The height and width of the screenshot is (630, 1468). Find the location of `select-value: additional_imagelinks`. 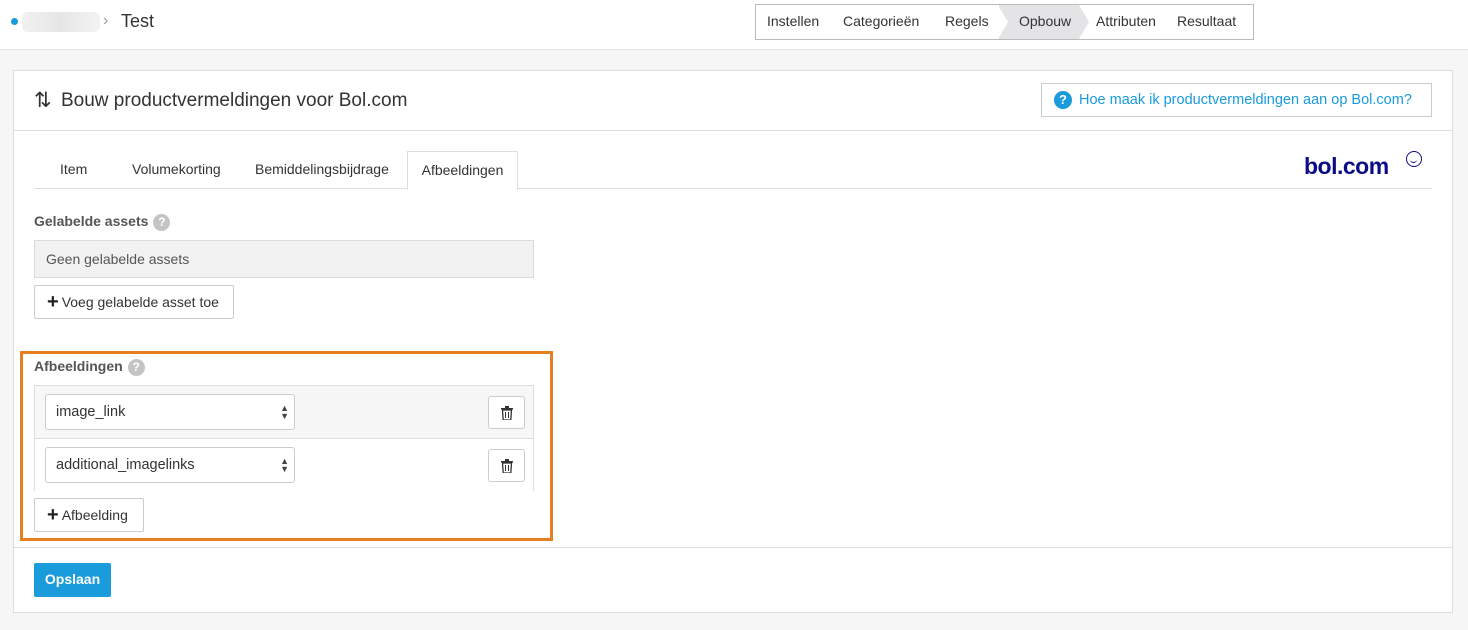

select-value: additional_imagelinks is located at coordinates (125, 465).